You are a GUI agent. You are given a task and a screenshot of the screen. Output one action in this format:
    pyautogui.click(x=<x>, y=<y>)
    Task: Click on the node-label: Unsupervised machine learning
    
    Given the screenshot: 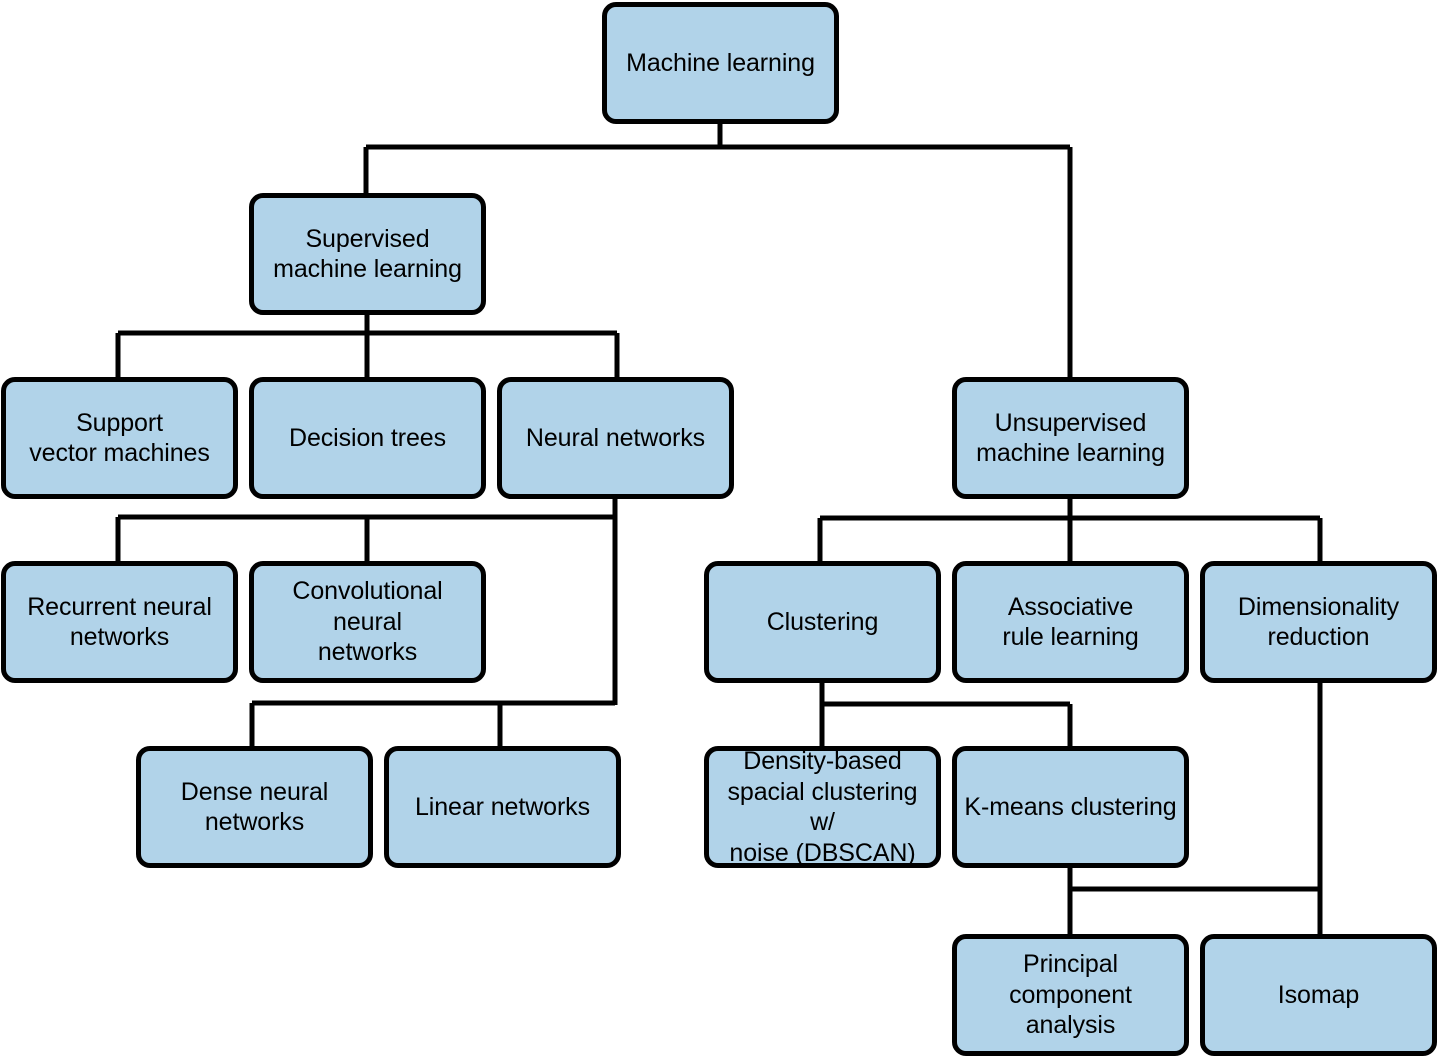 What is the action you would take?
    pyautogui.click(x=1070, y=438)
    